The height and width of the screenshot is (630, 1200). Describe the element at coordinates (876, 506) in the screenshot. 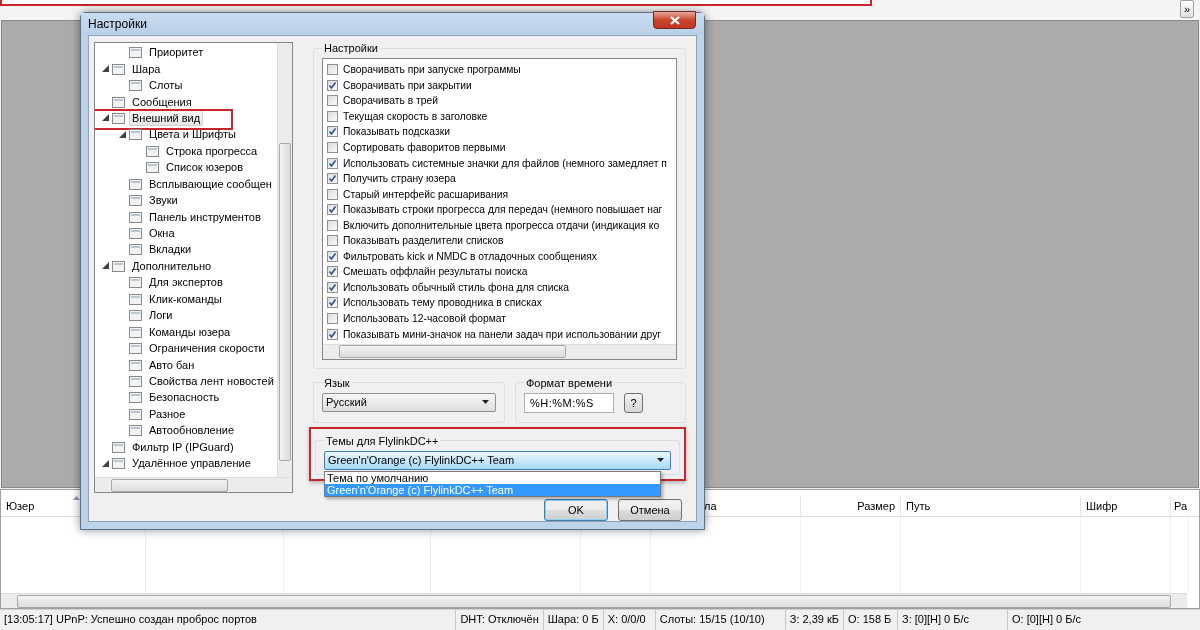

I see `column-header: Размер` at that location.